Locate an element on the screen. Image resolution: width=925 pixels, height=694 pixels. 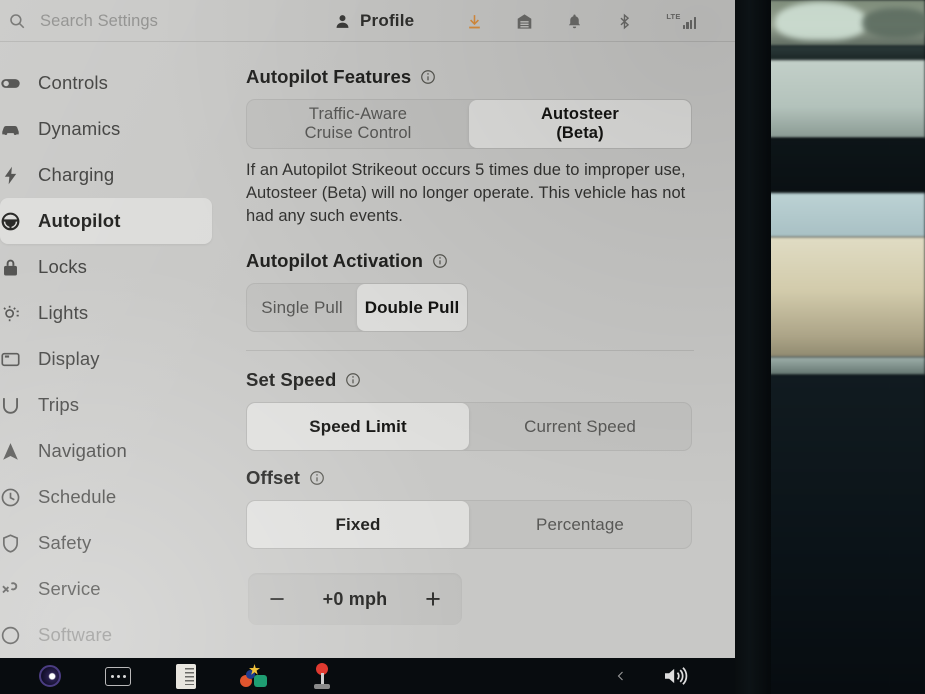
sidebar-item-dynamics: Dynamics is located at coordinates (106, 129).